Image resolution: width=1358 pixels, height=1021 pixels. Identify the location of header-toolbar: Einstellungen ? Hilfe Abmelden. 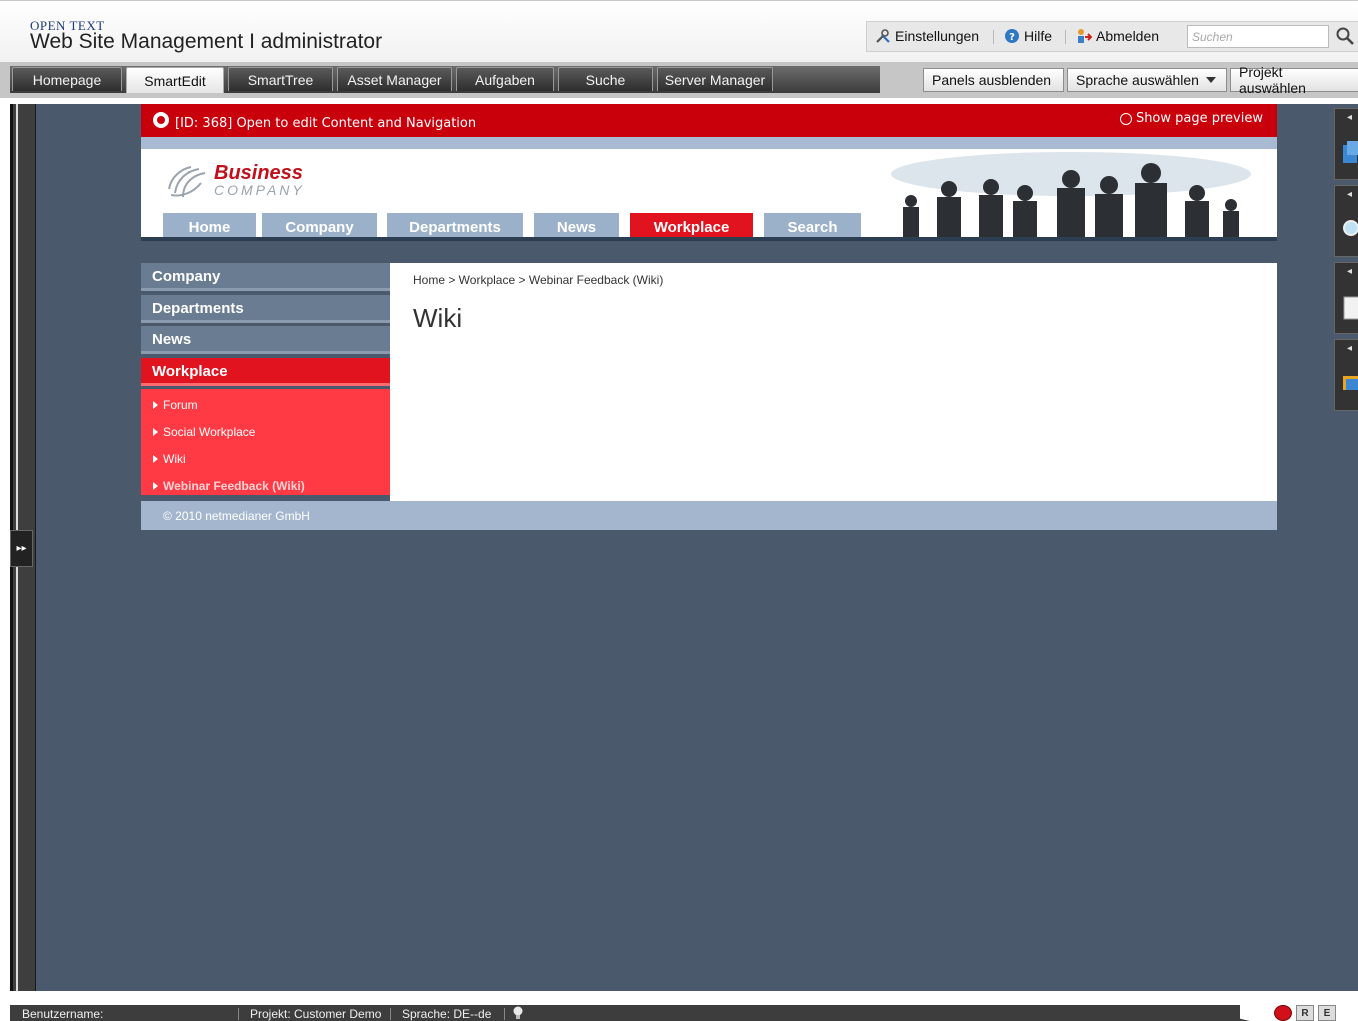
(1112, 36).